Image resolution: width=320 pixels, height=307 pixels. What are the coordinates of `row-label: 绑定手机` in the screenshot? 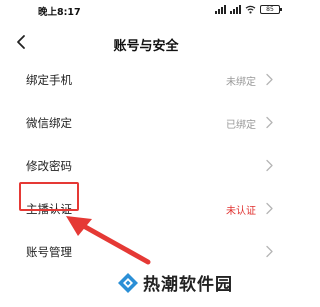 It's located at (49, 80).